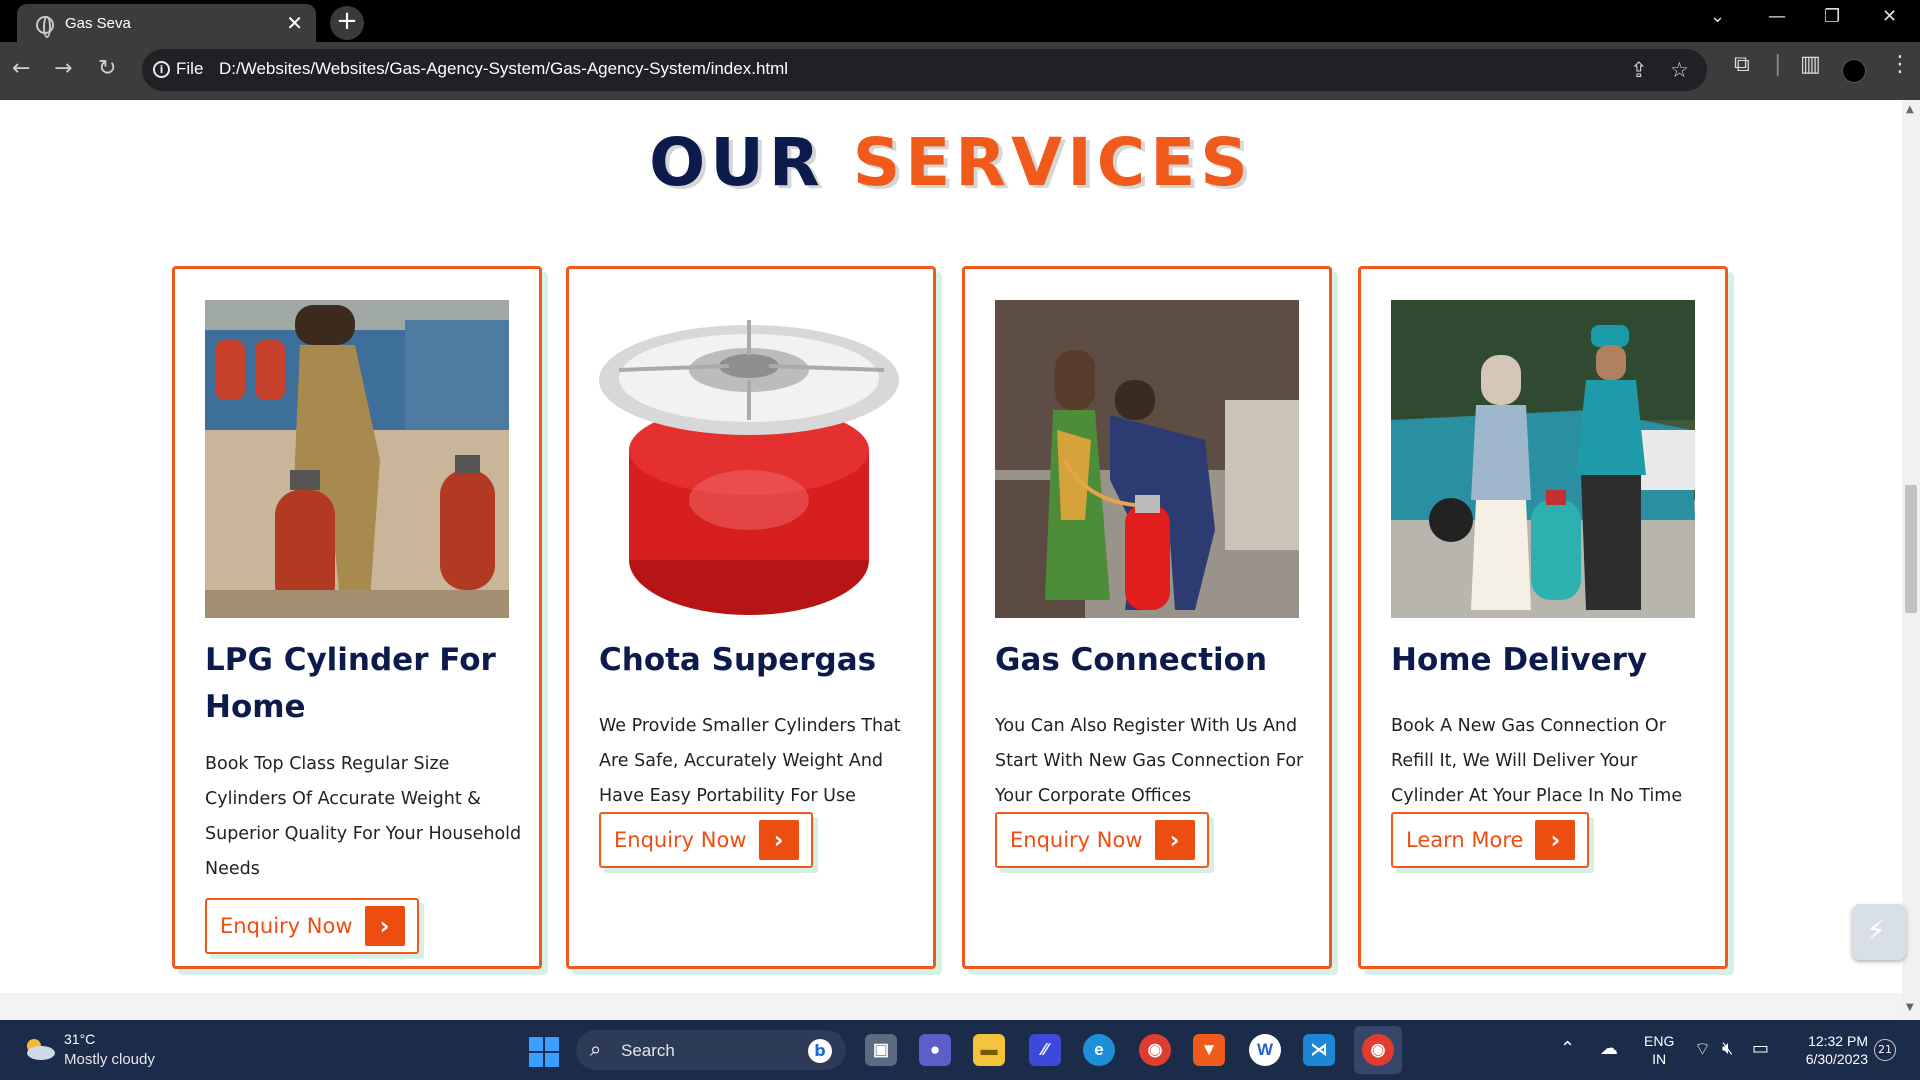 The width and height of the screenshot is (1920, 1080). I want to click on language-code: ENG, so click(1659, 1041).